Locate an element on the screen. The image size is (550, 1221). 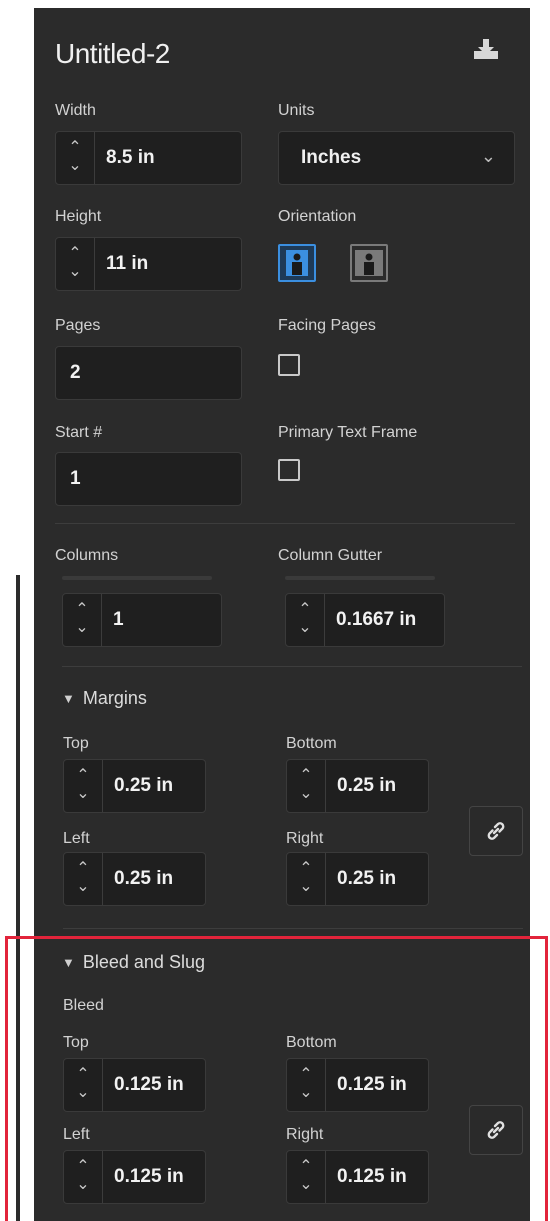
bleed-bottom-stepper: ⌃ ⌄ is located at coordinates (306, 1085).